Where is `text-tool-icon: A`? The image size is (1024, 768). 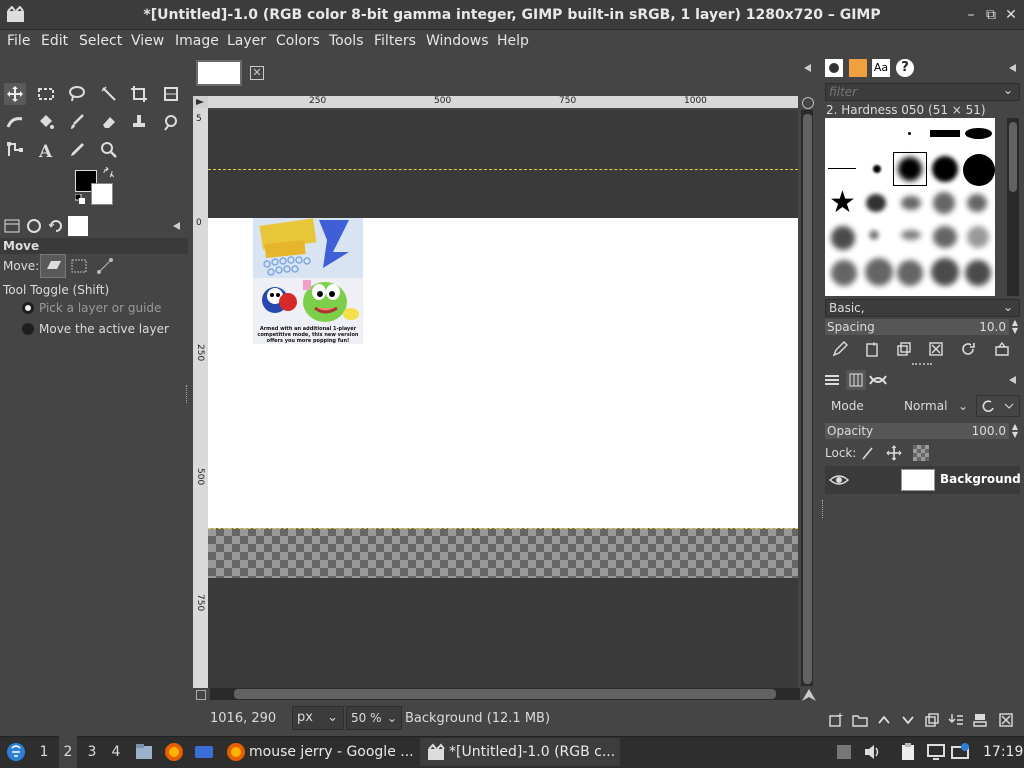 text-tool-icon: A is located at coordinates (46, 150).